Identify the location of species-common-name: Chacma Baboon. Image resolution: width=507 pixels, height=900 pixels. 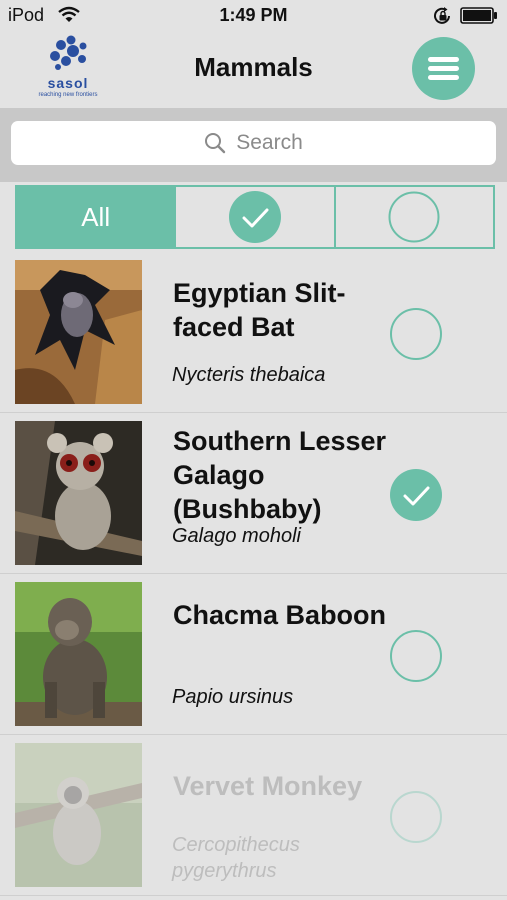
(280, 615).